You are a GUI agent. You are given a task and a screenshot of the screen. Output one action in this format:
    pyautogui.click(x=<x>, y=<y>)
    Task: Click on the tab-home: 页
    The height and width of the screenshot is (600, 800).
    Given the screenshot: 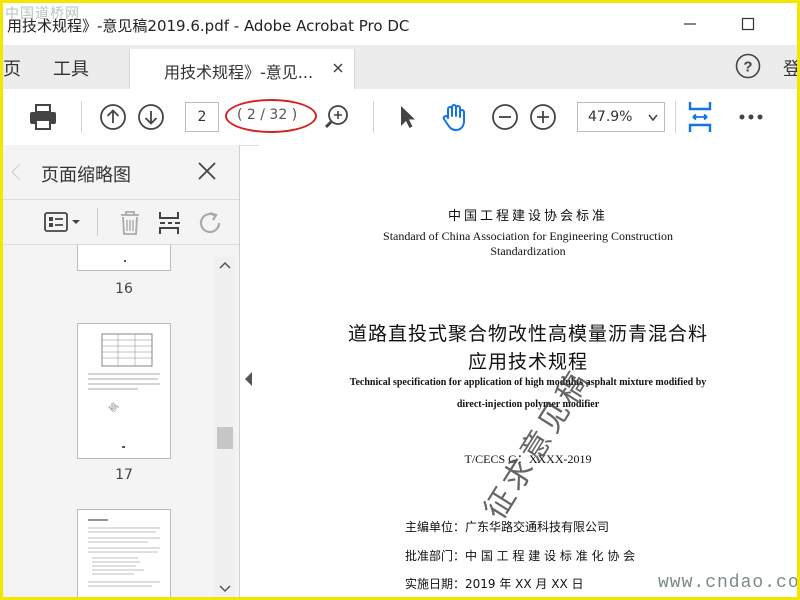 What is the action you would take?
    pyautogui.click(x=12, y=68)
    